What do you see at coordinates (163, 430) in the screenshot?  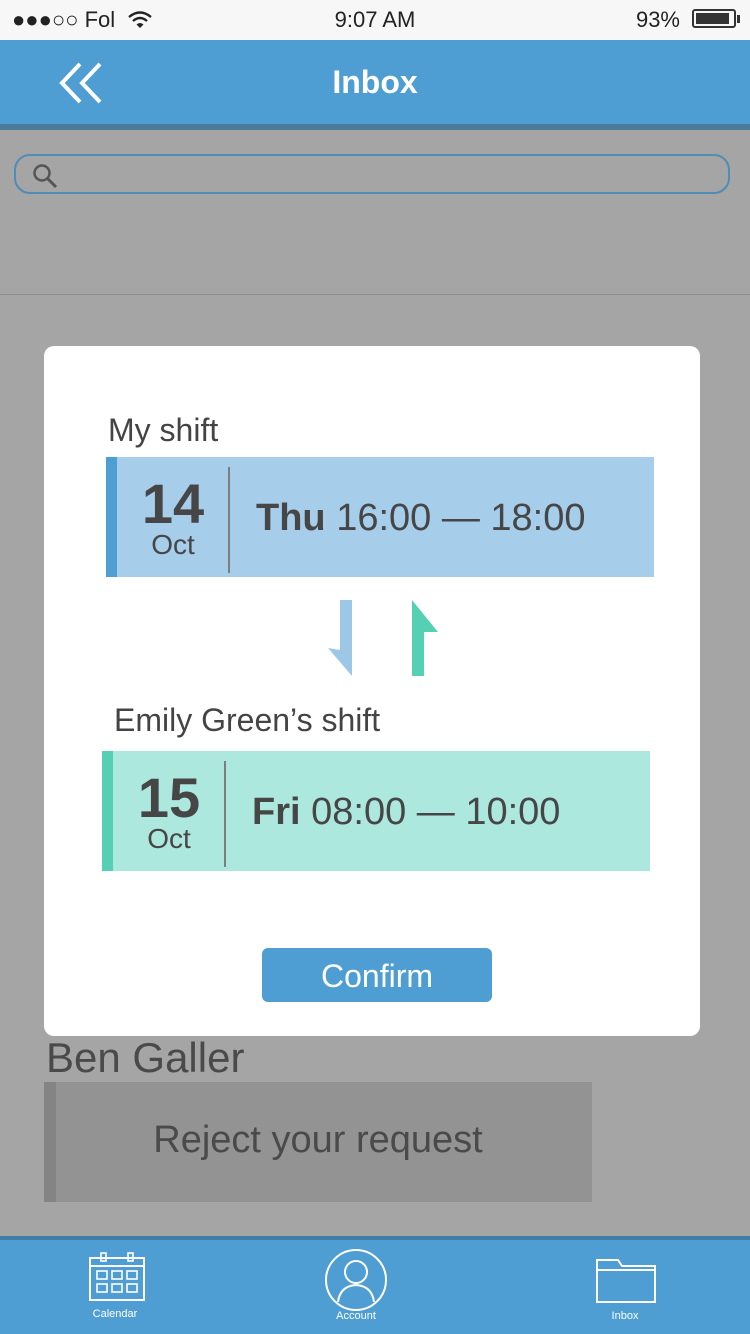 I see `my-shift-label: My shift` at bounding box center [163, 430].